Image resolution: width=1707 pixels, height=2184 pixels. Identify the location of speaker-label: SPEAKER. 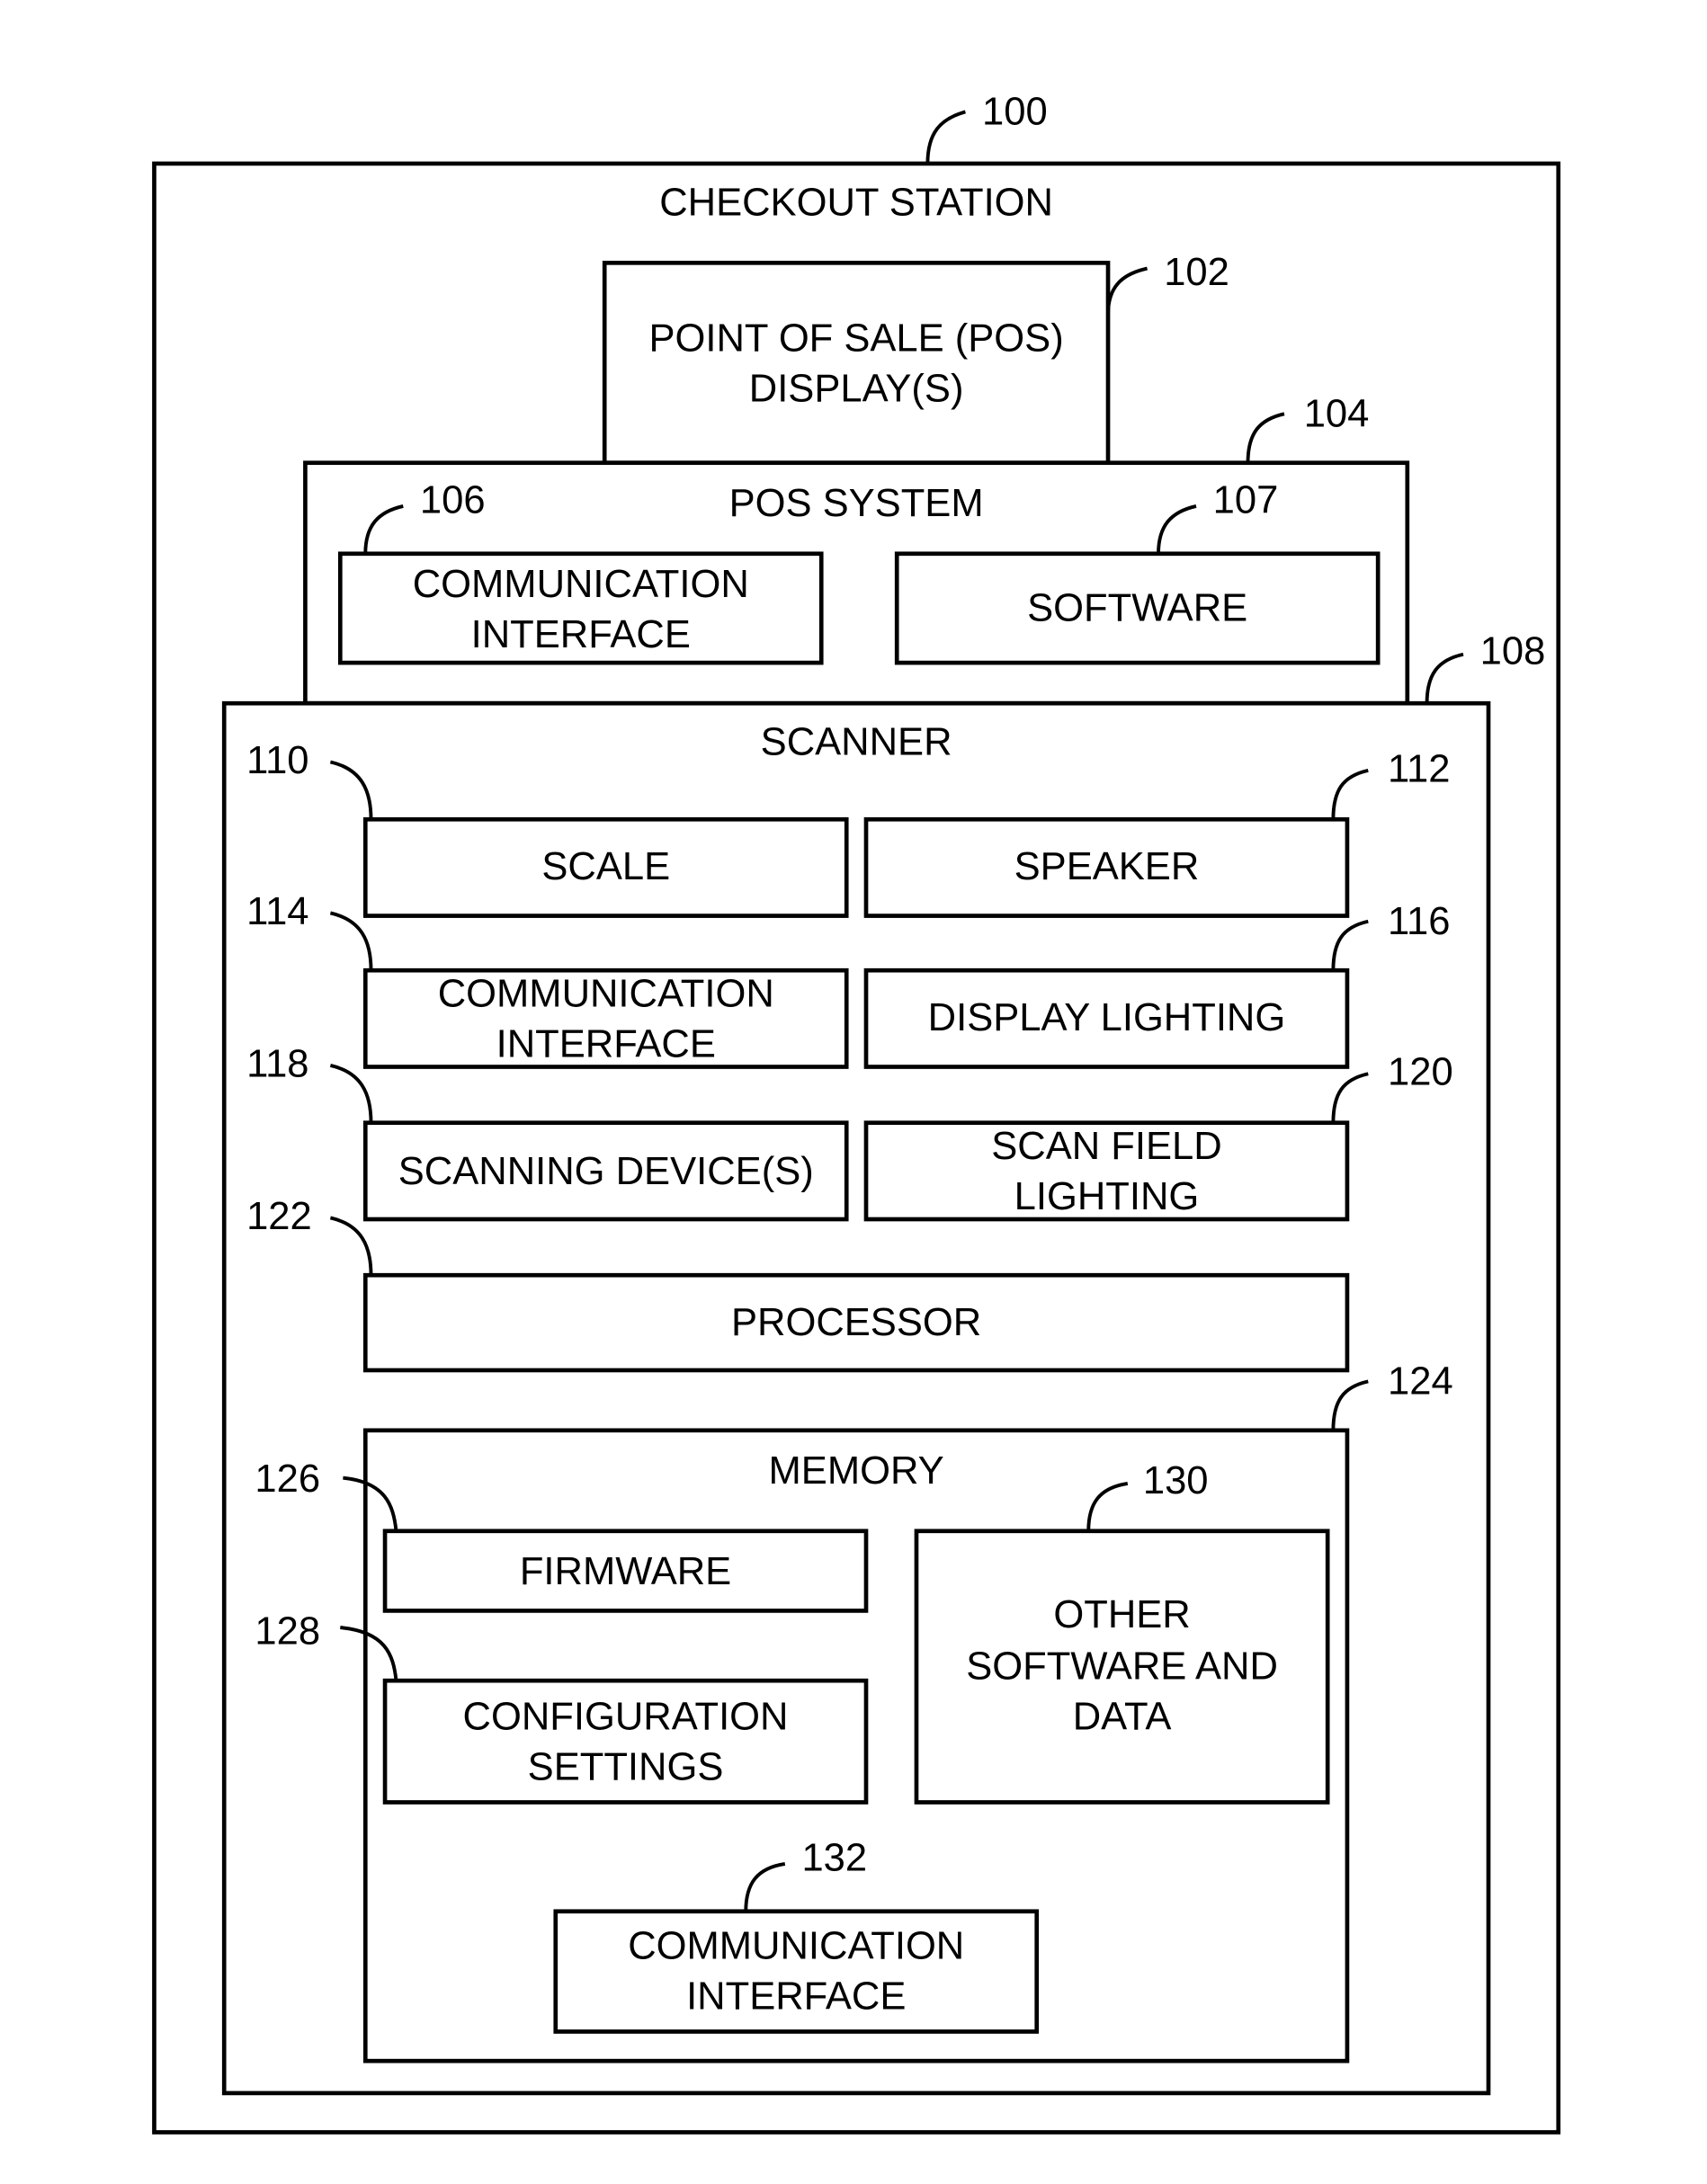
(1107, 866).